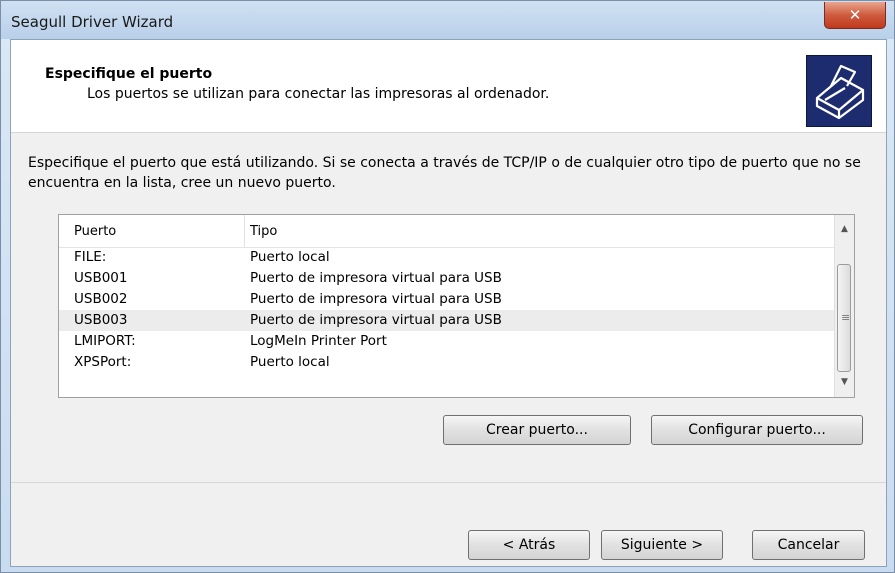  What do you see at coordinates (844, 229) in the screenshot?
I see `scroll-up-arrow-icon: ▲` at bounding box center [844, 229].